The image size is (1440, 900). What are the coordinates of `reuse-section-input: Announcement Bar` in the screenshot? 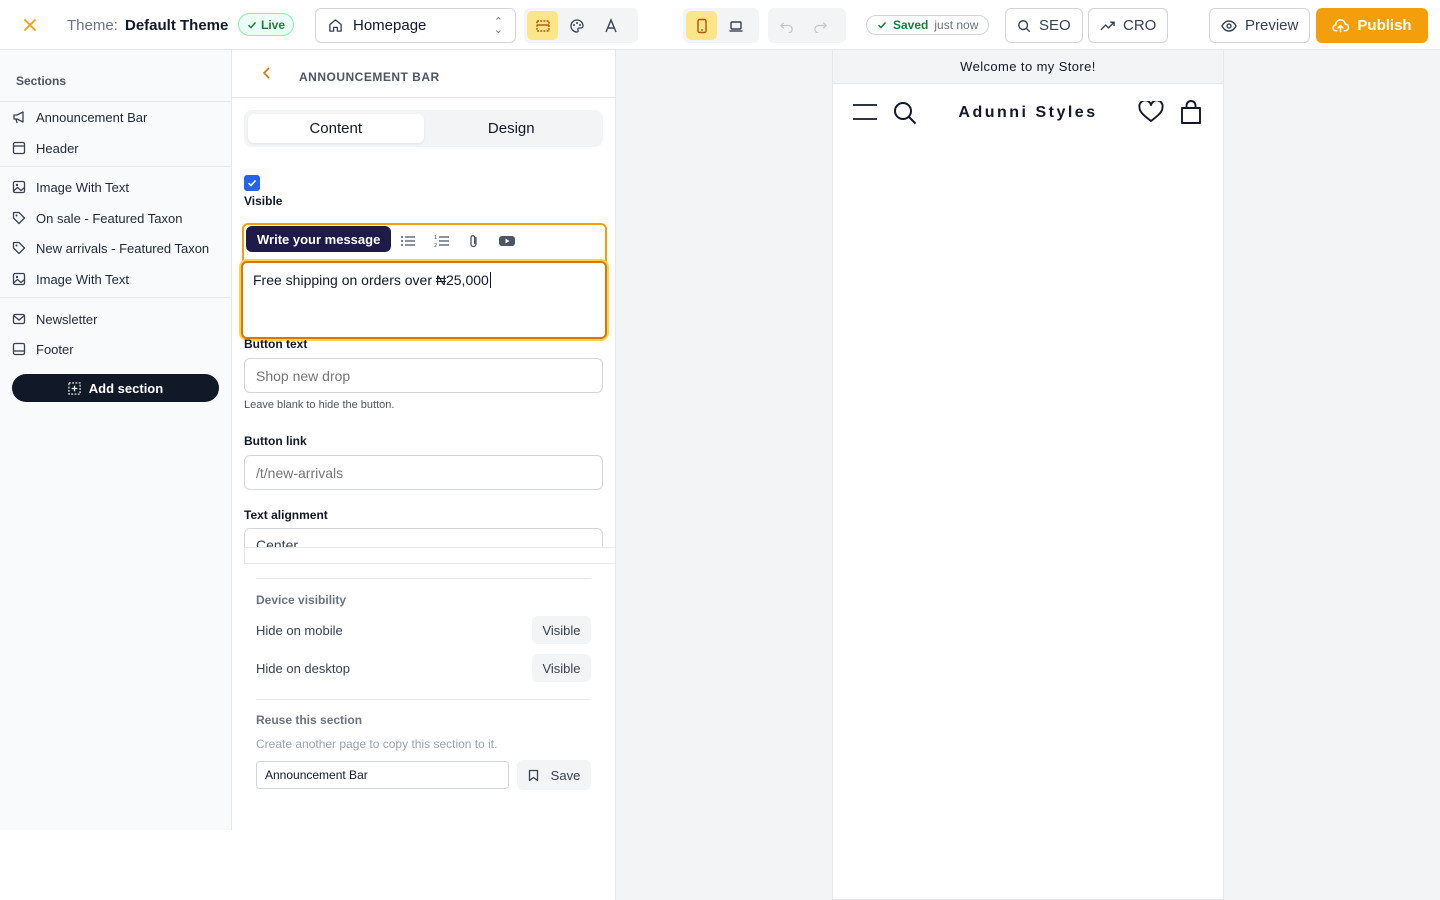 It's located at (382, 775).